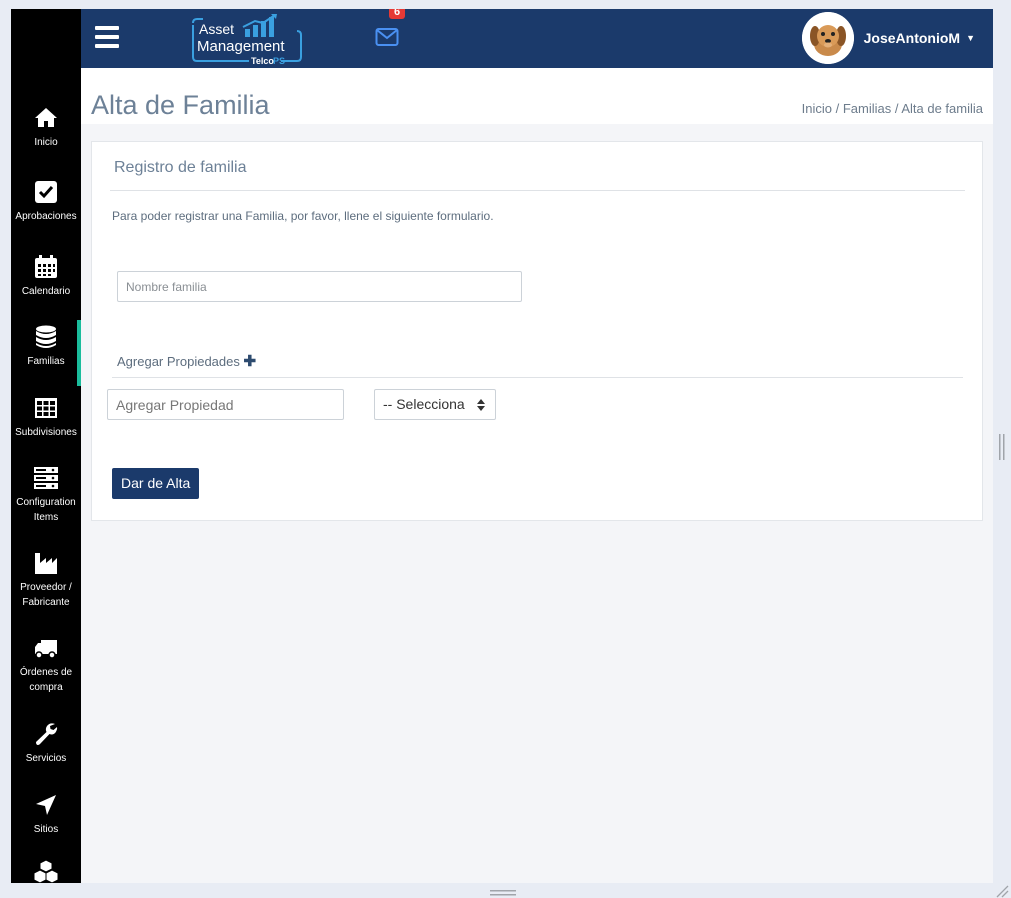 The height and width of the screenshot is (898, 1011). Describe the element at coordinates (503, 893) in the screenshot. I see `splitter-handle-bottom` at that location.